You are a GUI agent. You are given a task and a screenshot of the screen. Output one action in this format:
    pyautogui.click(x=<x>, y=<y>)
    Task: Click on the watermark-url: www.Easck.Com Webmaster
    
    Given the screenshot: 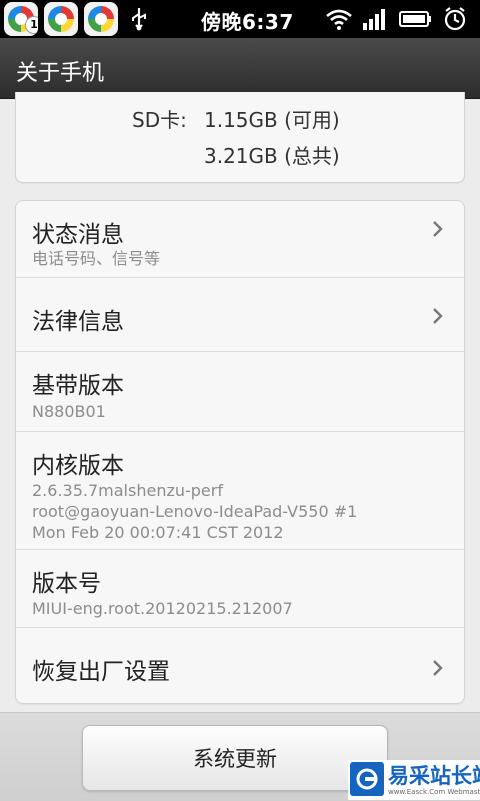 What is the action you would take?
    pyautogui.click(x=434, y=792)
    